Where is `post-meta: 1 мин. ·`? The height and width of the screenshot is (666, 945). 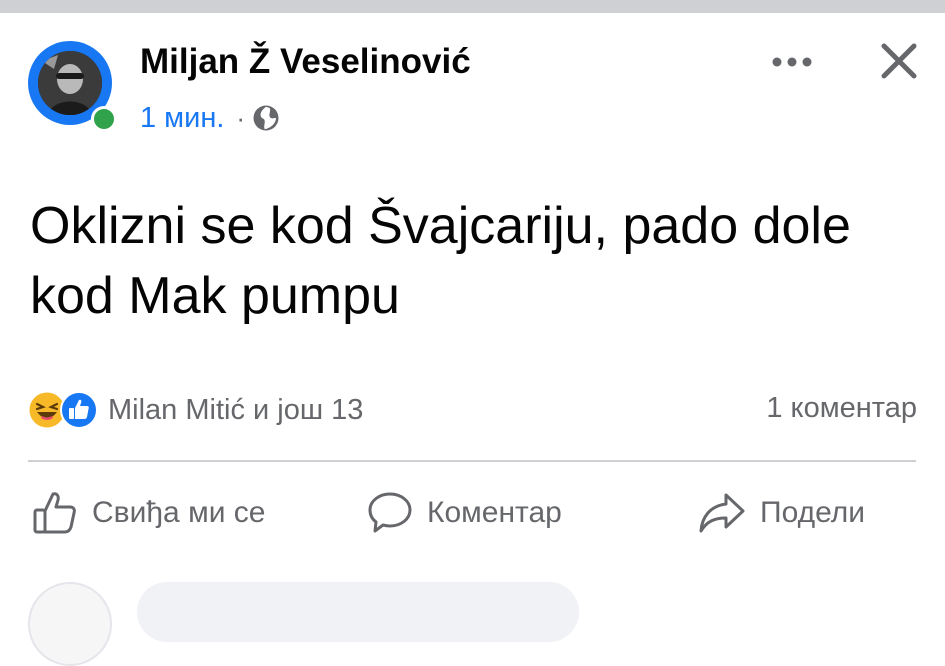
post-meta: 1 мин. · is located at coordinates (210, 118).